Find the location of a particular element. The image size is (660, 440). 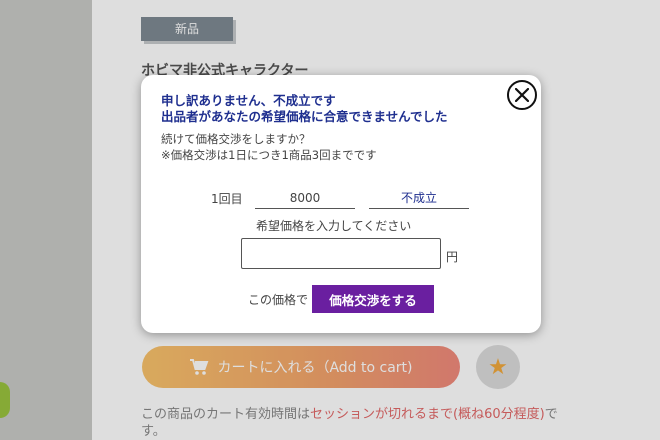

dialog-title: 申し訳ありません、不成立です 出品者があなたの希望価格に合意できませんでした is located at coordinates (304, 109).